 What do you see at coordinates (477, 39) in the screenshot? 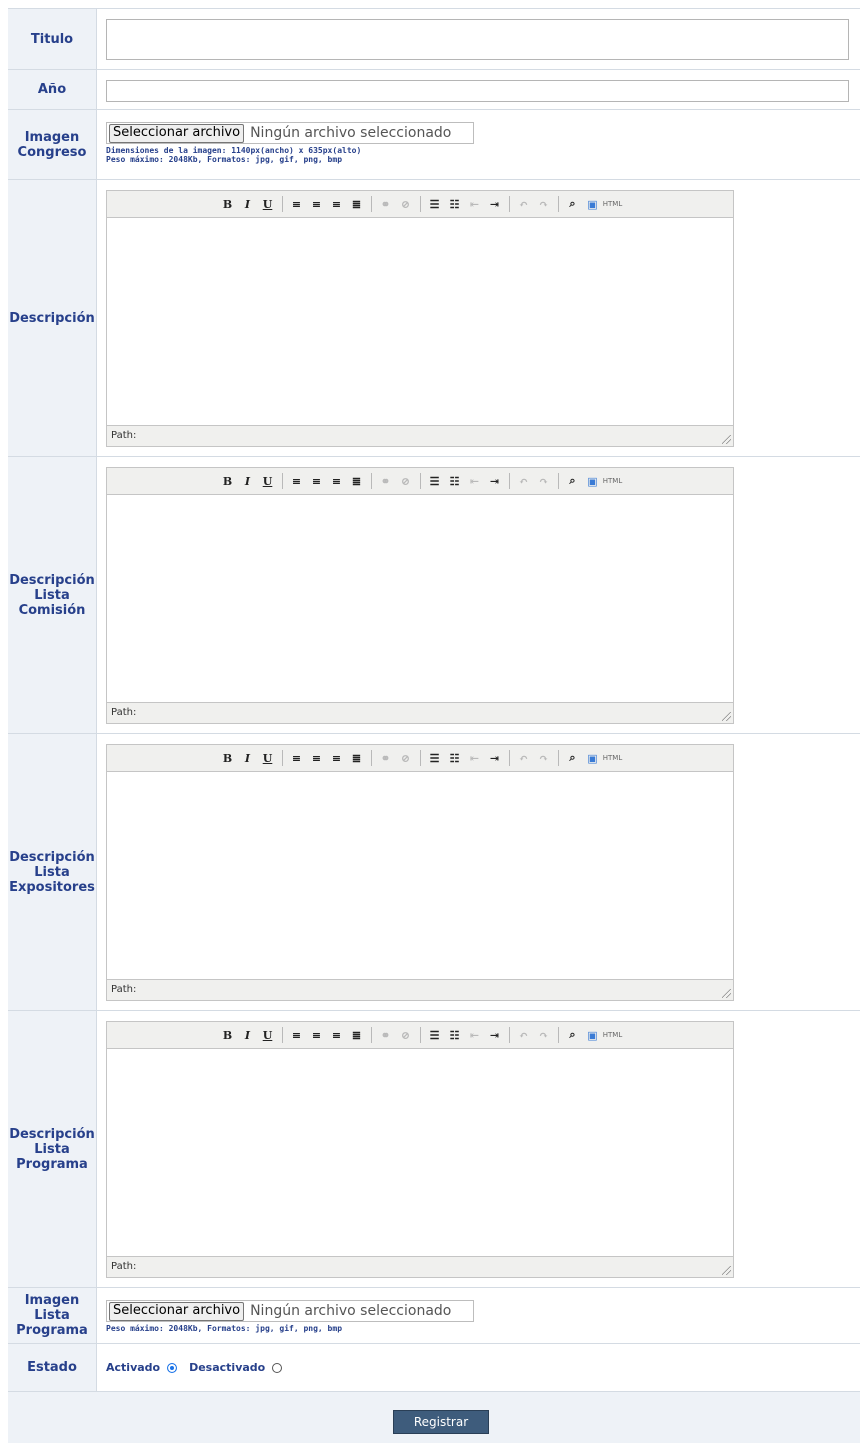
I see `titulo-textarea` at bounding box center [477, 39].